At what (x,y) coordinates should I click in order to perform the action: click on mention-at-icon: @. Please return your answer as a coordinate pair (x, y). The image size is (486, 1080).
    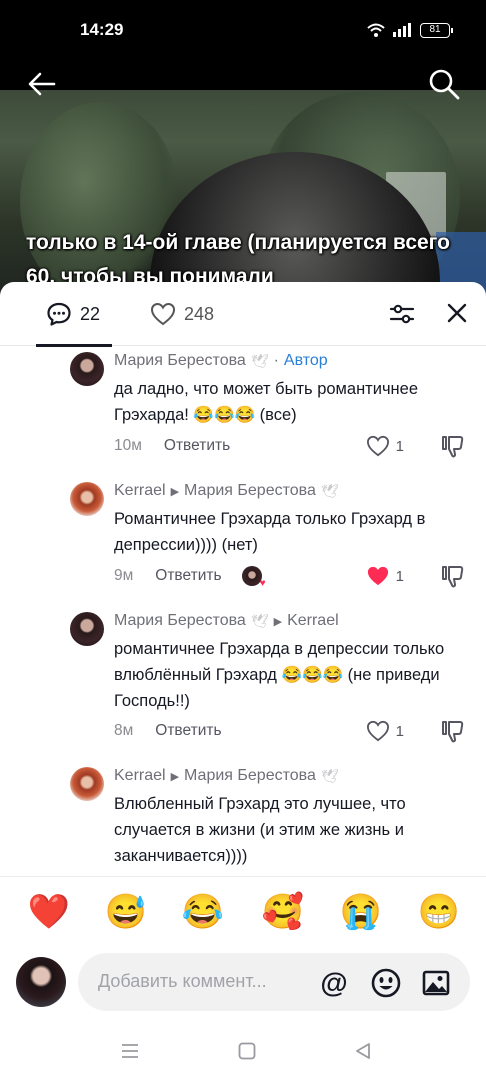
    Looking at the image, I should click on (334, 983).